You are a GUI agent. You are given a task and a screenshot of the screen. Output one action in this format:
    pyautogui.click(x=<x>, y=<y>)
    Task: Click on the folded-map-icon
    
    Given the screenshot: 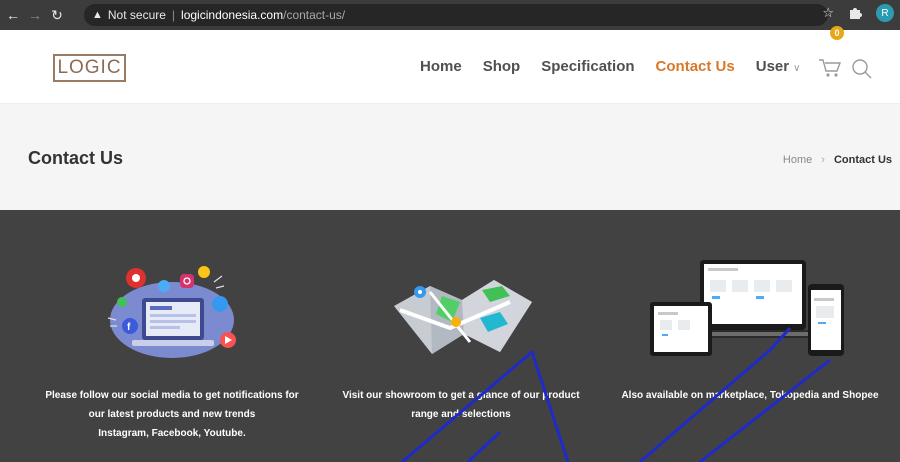 What is the action you would take?
    pyautogui.click(x=463, y=317)
    